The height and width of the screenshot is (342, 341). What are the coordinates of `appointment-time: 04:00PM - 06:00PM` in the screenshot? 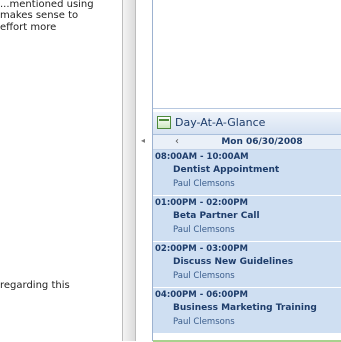 It's located at (201, 295).